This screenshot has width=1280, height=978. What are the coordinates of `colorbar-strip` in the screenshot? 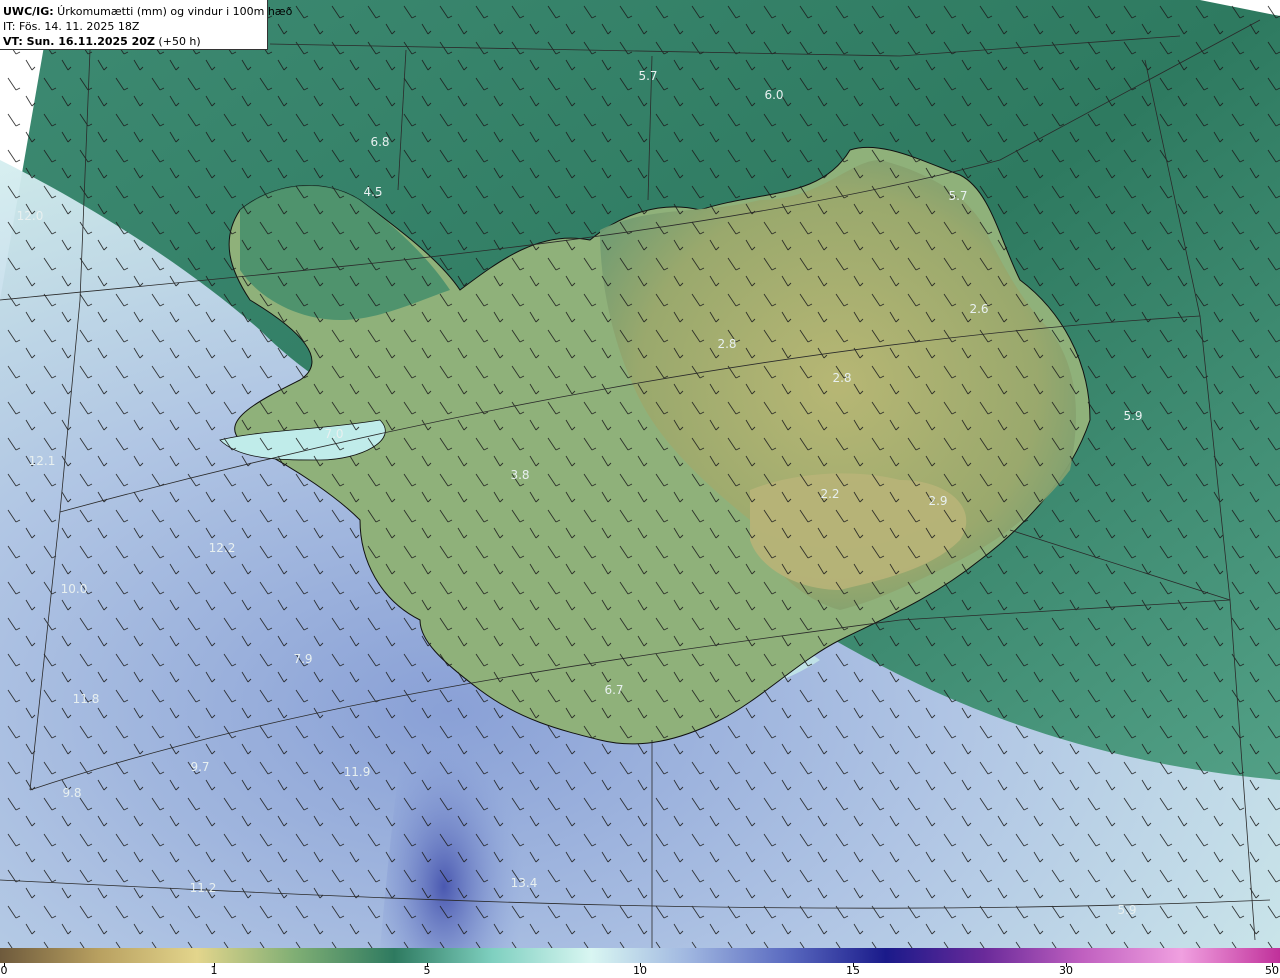 It's located at (640, 955).